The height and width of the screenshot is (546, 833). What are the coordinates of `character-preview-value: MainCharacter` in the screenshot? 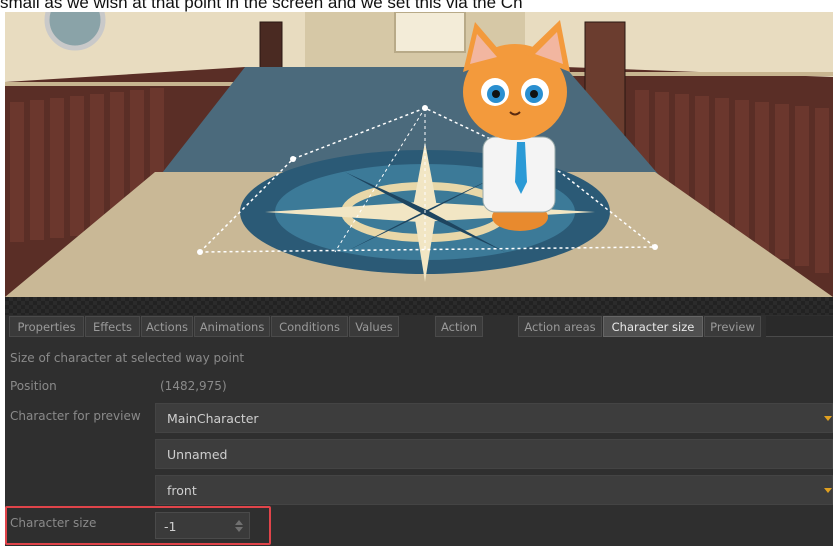 It's located at (213, 418).